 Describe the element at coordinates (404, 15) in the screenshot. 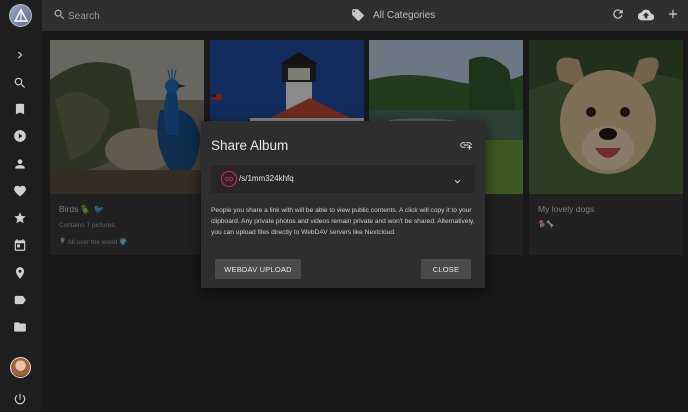

I see `category-select: All Categories` at that location.